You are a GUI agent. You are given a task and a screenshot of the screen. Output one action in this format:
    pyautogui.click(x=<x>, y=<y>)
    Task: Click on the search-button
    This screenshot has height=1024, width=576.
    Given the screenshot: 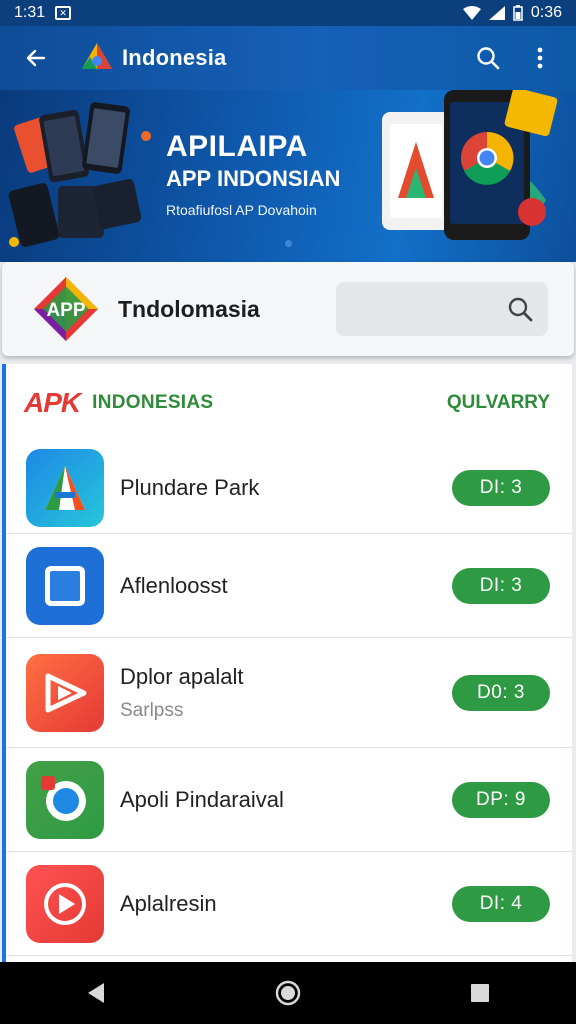 What is the action you would take?
    pyautogui.click(x=488, y=58)
    